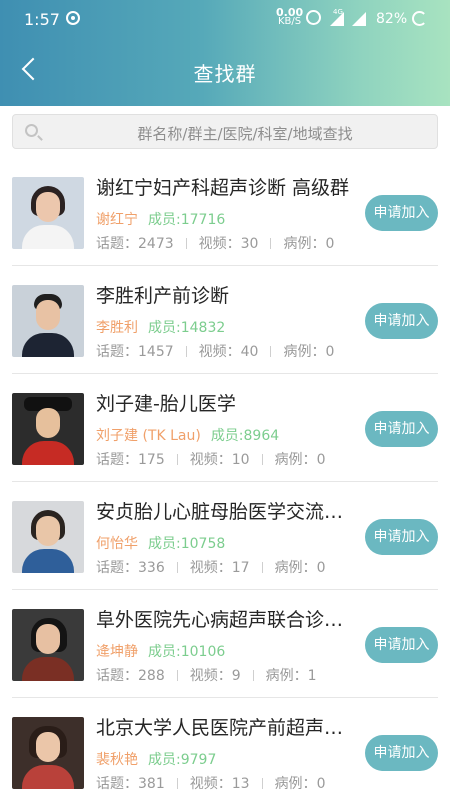  What do you see at coordinates (187, 544) in the screenshot?
I see `member-count: 成员:10758` at bounding box center [187, 544].